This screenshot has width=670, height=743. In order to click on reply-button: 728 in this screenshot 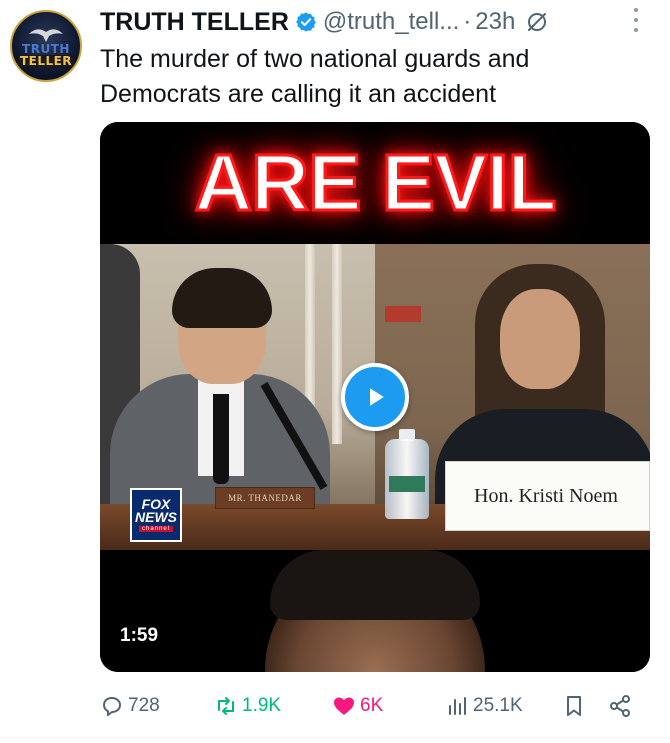, I will do `click(130, 706)`.